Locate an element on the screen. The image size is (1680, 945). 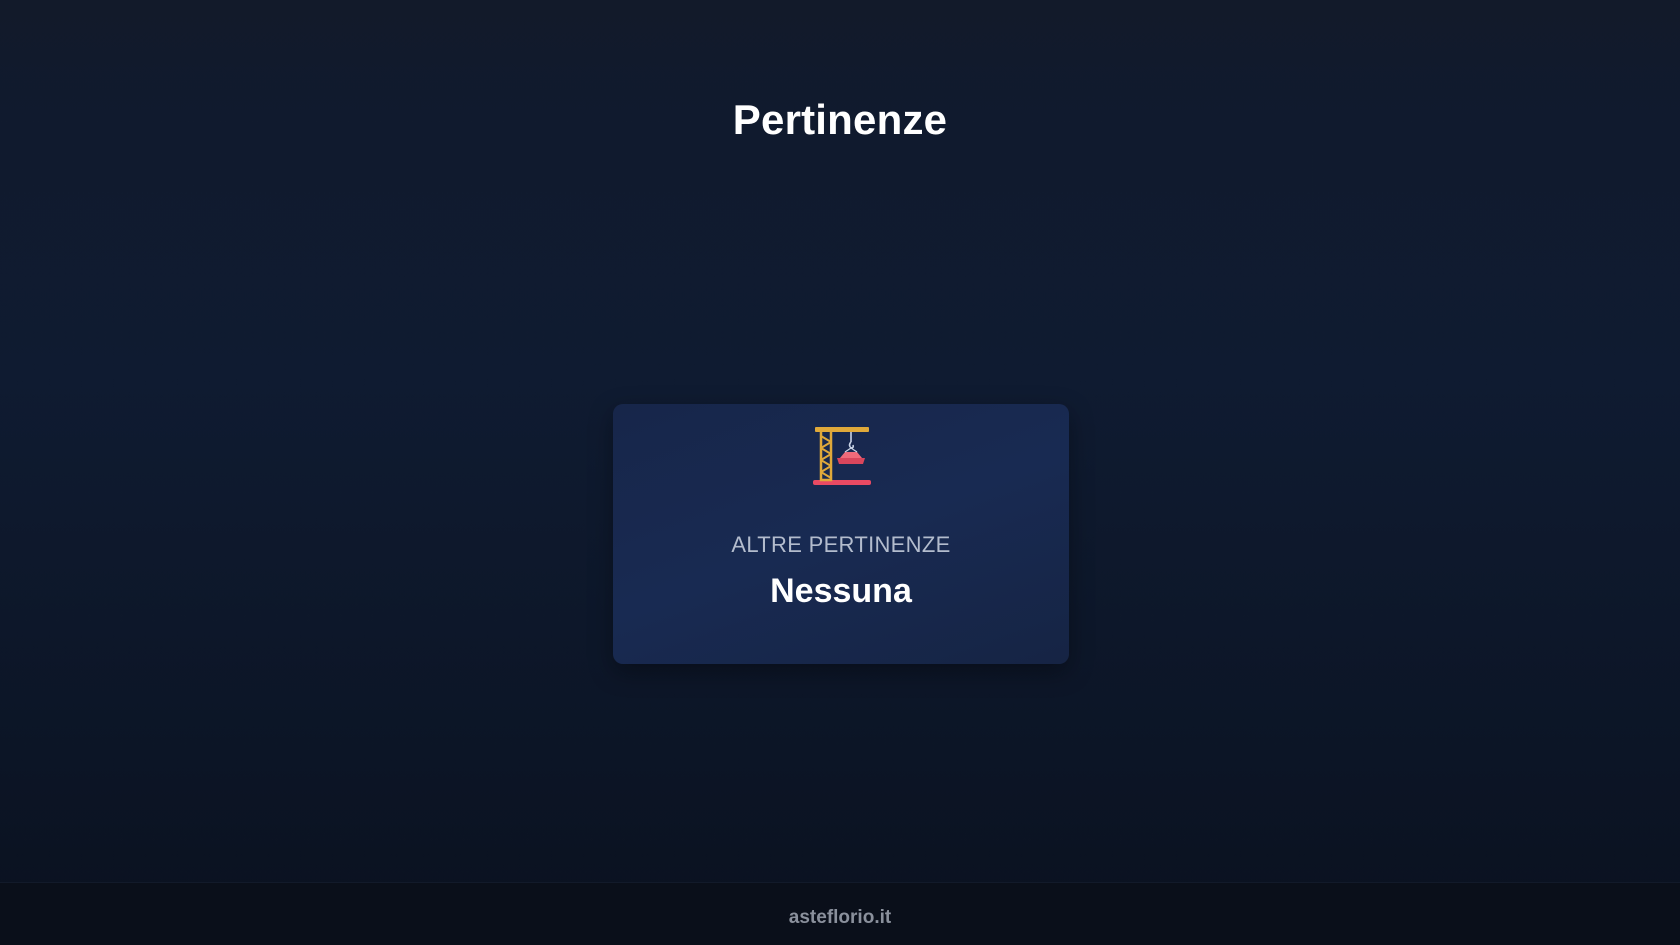
card-value: Nessuna is located at coordinates (841, 591).